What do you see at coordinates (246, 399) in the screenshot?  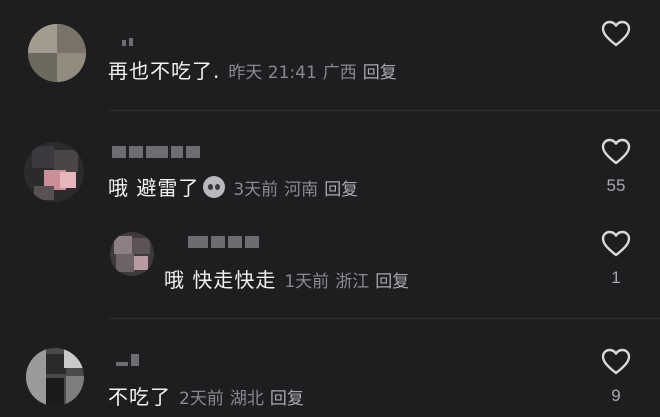 I see `comment-location: 湖北` at bounding box center [246, 399].